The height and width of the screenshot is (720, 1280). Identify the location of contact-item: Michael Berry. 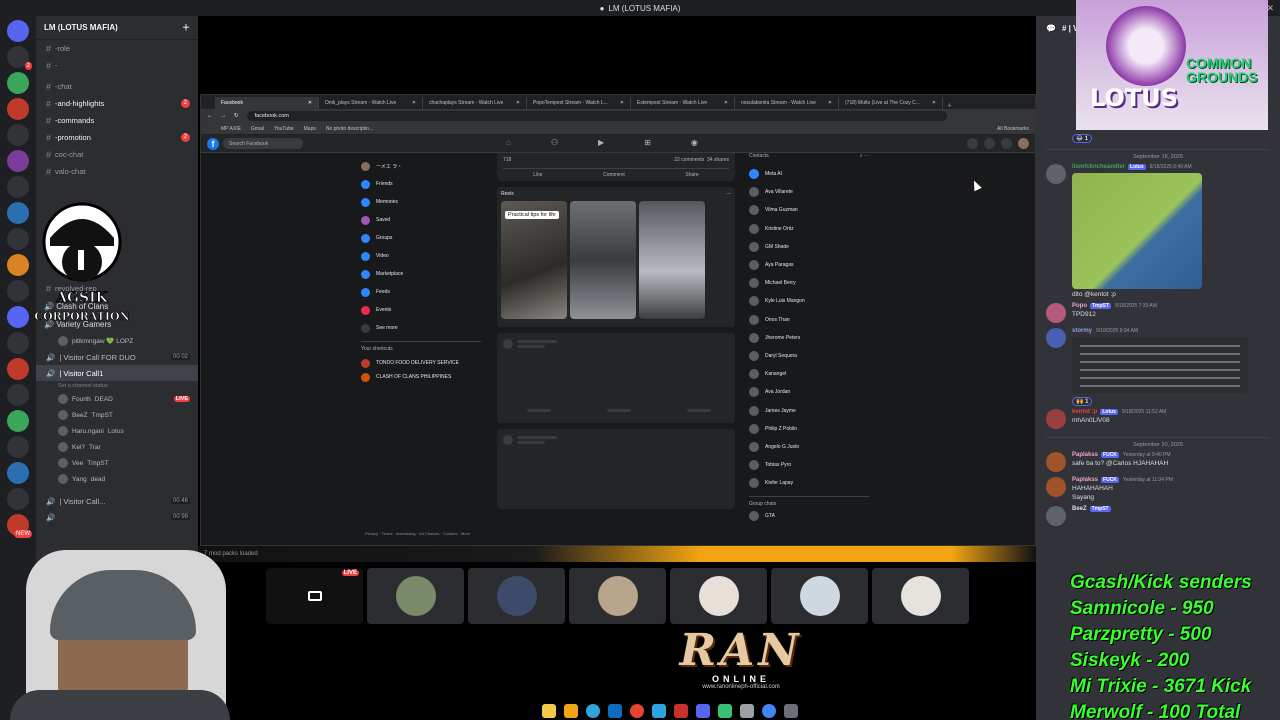
(809, 283).